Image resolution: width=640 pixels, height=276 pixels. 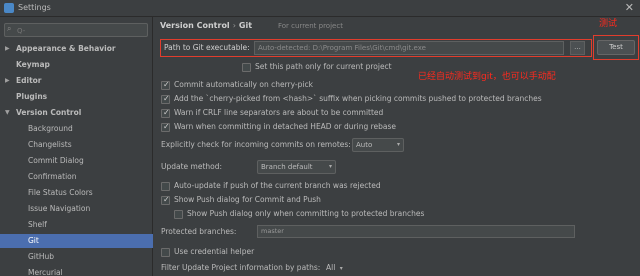 What do you see at coordinates (192, 166) in the screenshot?
I see `update-method-label: Update method:` at bounding box center [192, 166].